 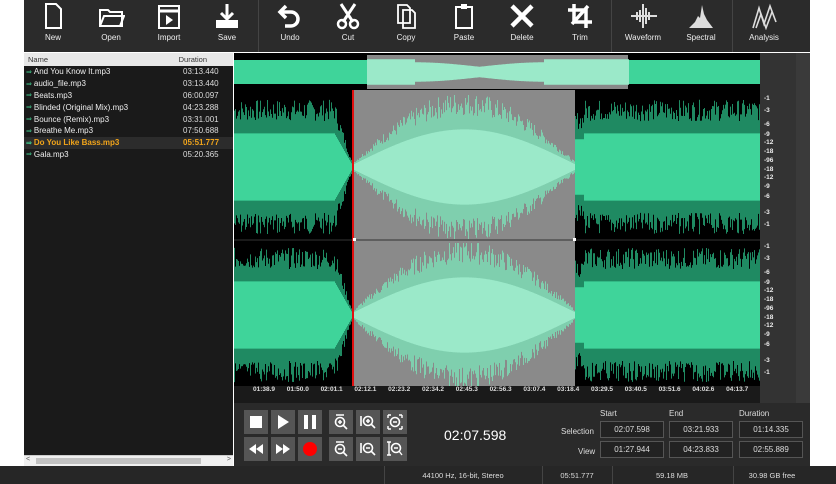 What do you see at coordinates (632, 429) in the screenshot?
I see `selection-start-field: 02:07.598` at bounding box center [632, 429].